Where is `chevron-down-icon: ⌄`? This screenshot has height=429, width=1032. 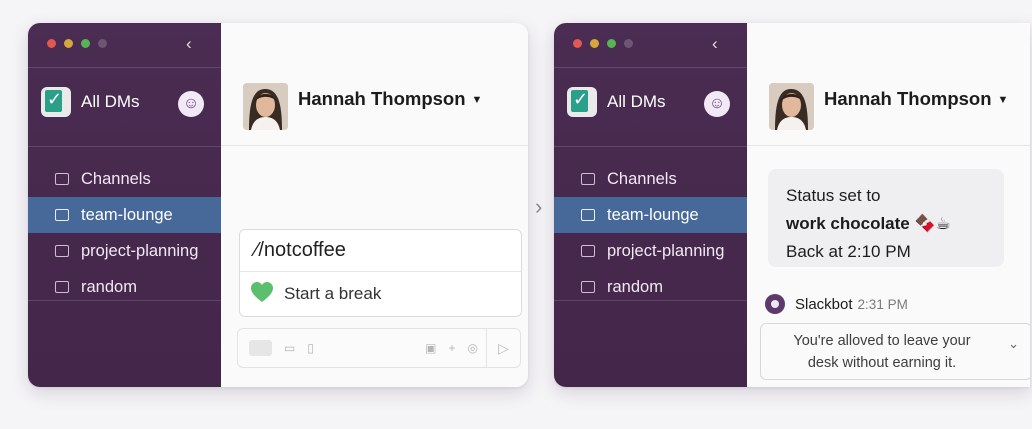 chevron-down-icon: ⌄ is located at coordinates (1013, 344).